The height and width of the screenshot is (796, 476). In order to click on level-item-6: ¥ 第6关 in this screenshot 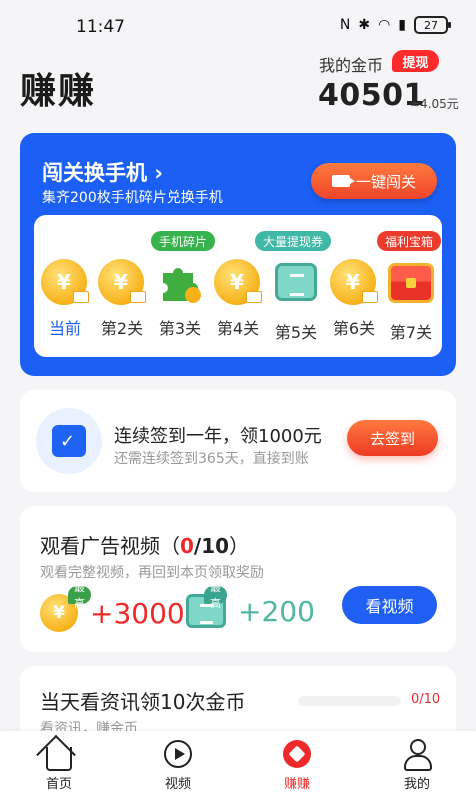, I will do `click(354, 299)`.